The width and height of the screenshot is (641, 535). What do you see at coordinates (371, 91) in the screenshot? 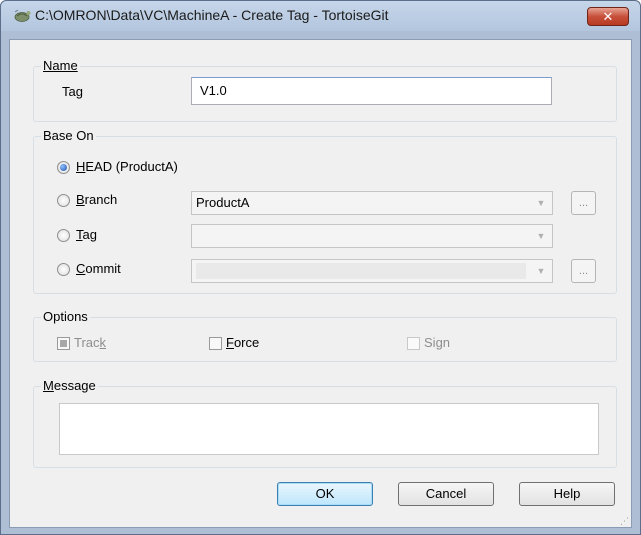
I see `tag-name-input: V1.0` at bounding box center [371, 91].